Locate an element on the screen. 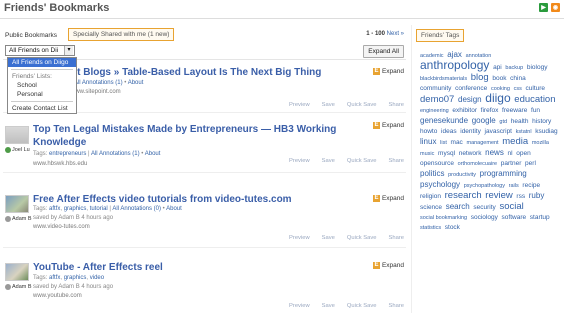 The width and height of the screenshot is (564, 313). tag-link: entrepreneurs is located at coordinates (67, 154).